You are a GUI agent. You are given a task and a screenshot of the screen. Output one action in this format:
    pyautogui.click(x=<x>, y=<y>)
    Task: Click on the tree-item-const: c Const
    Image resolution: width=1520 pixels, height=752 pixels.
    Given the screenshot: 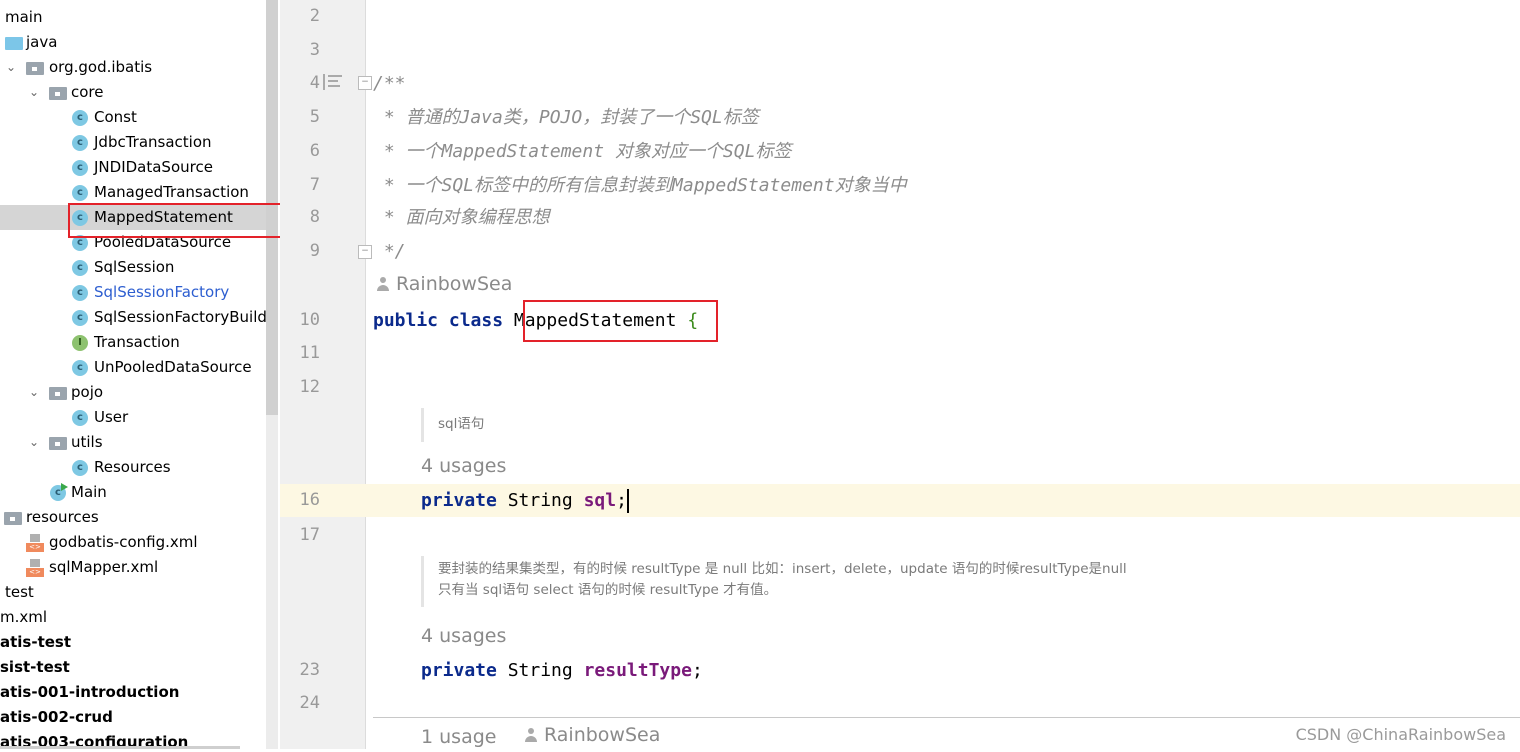 What is the action you would take?
    pyautogui.click(x=133, y=117)
    